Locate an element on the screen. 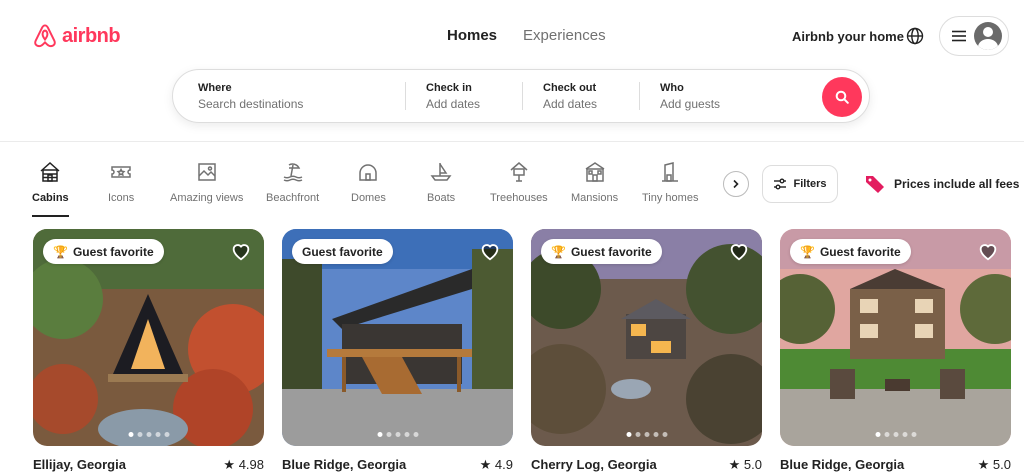 The image size is (1024, 474). listing-meta: Blue Ridge, Georgia ★ 4.9 is located at coordinates (397, 465).